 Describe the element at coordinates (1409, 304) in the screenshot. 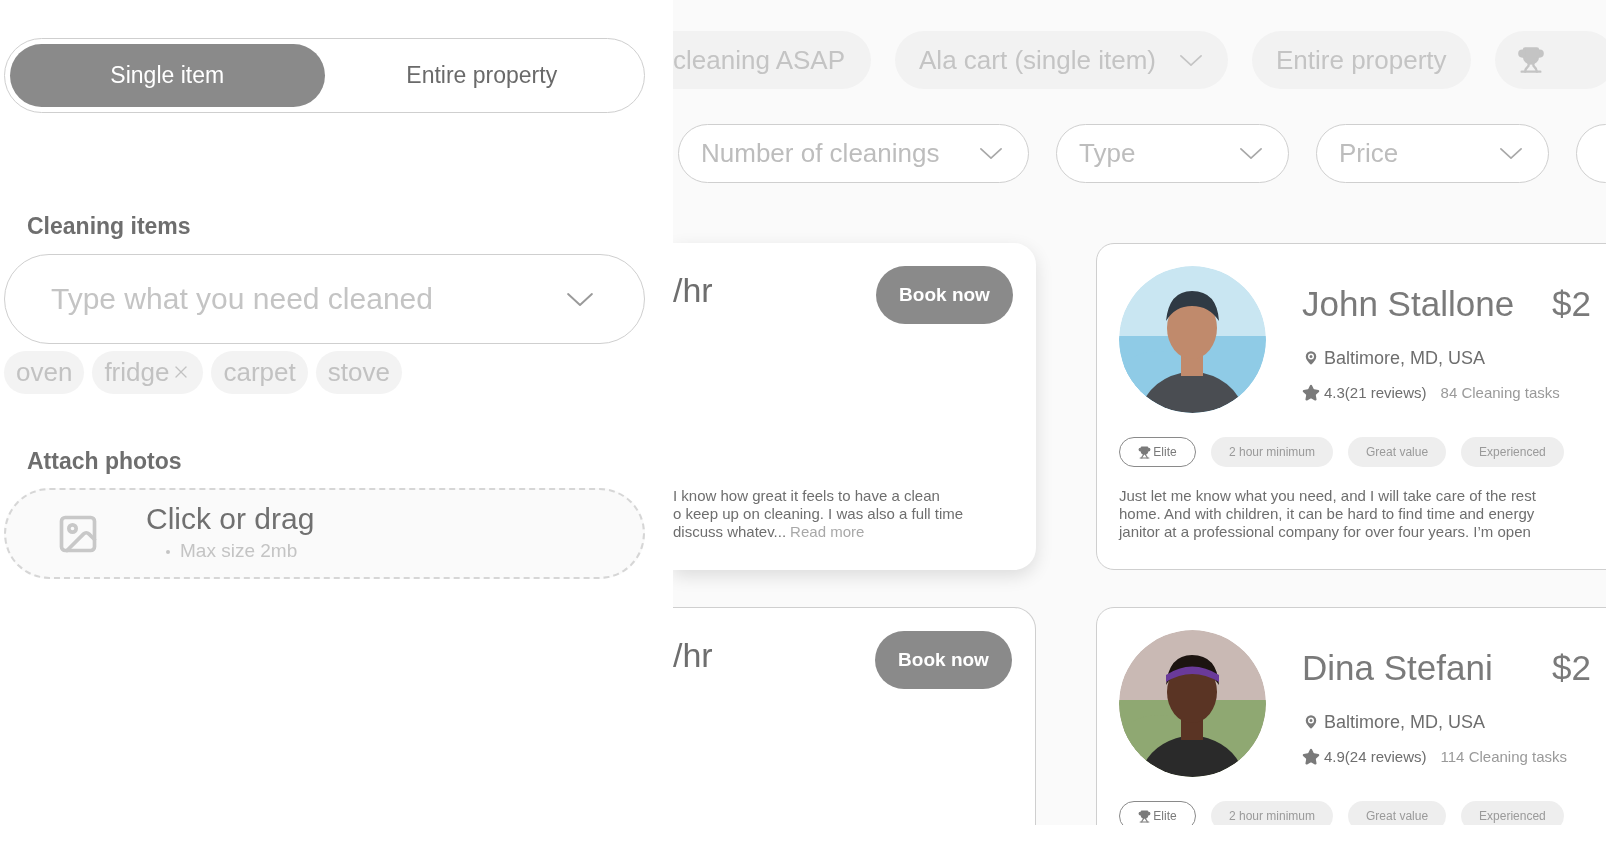

I see `cleaner-name: John Stallone` at that location.